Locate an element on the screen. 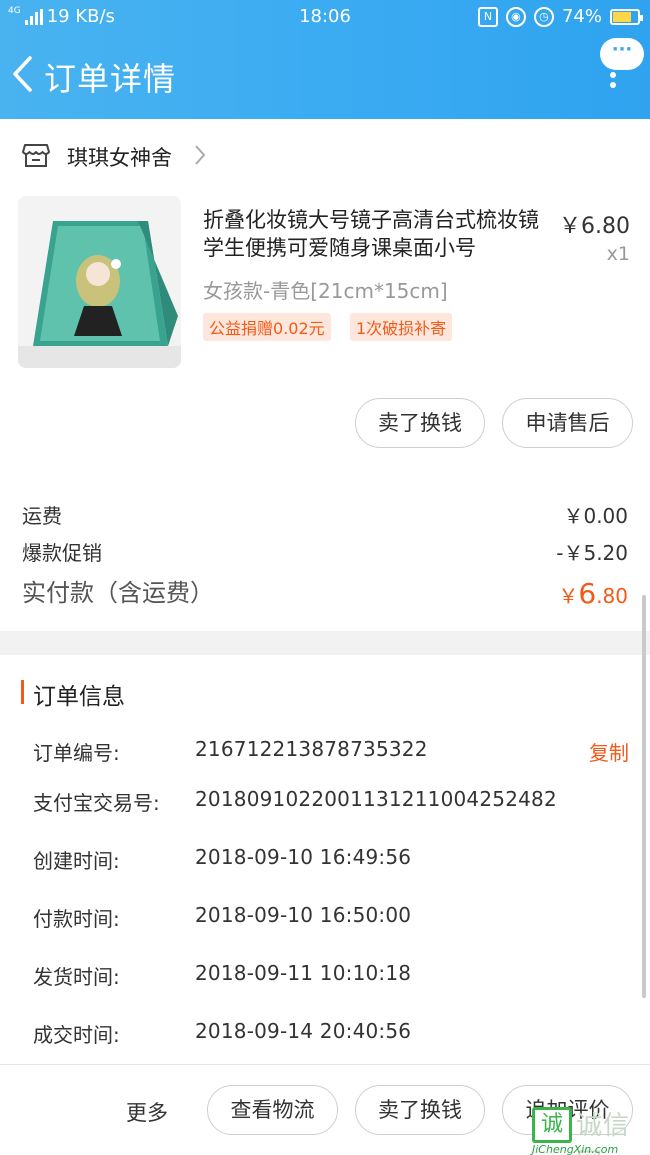 The height and width of the screenshot is (1155, 650). charity-tag: 公益捐赠0.02元 is located at coordinates (267, 327).